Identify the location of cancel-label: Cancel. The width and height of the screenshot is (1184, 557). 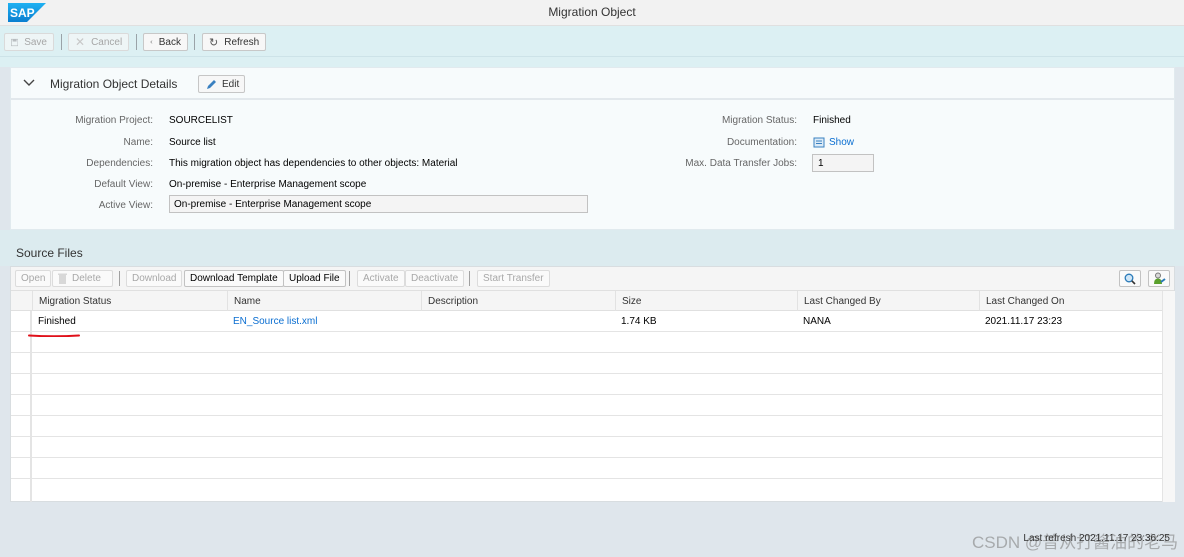
(107, 42).